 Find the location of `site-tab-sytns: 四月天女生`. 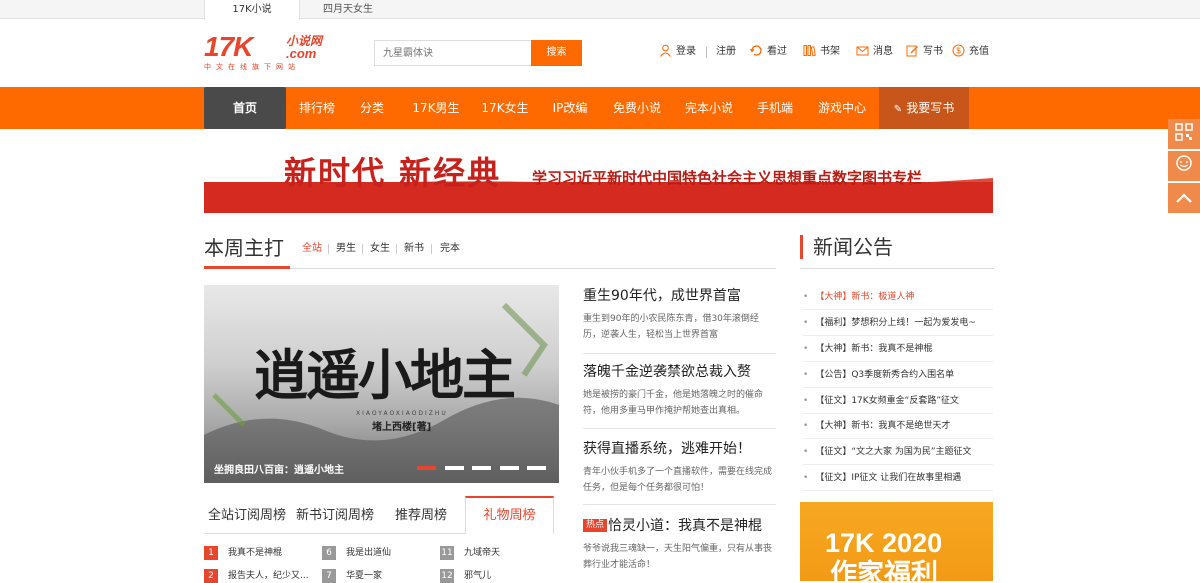

site-tab-sytns: 四月天女生 is located at coordinates (348, 9).